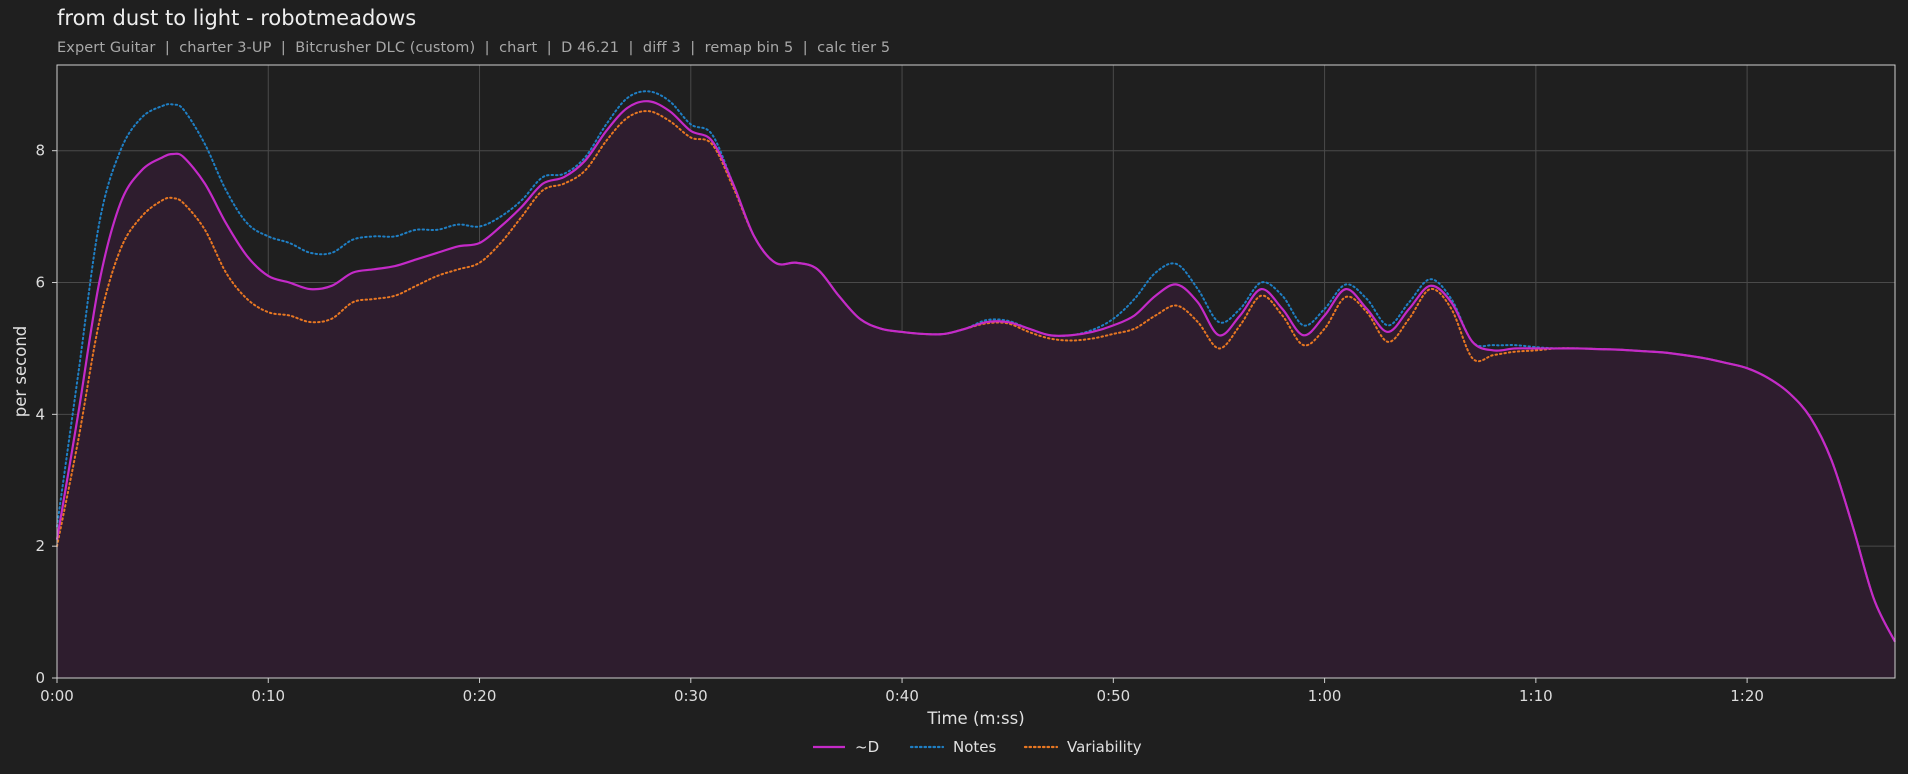 The image size is (1908, 774). I want to click on y-axis-label: per second, so click(20, 372).